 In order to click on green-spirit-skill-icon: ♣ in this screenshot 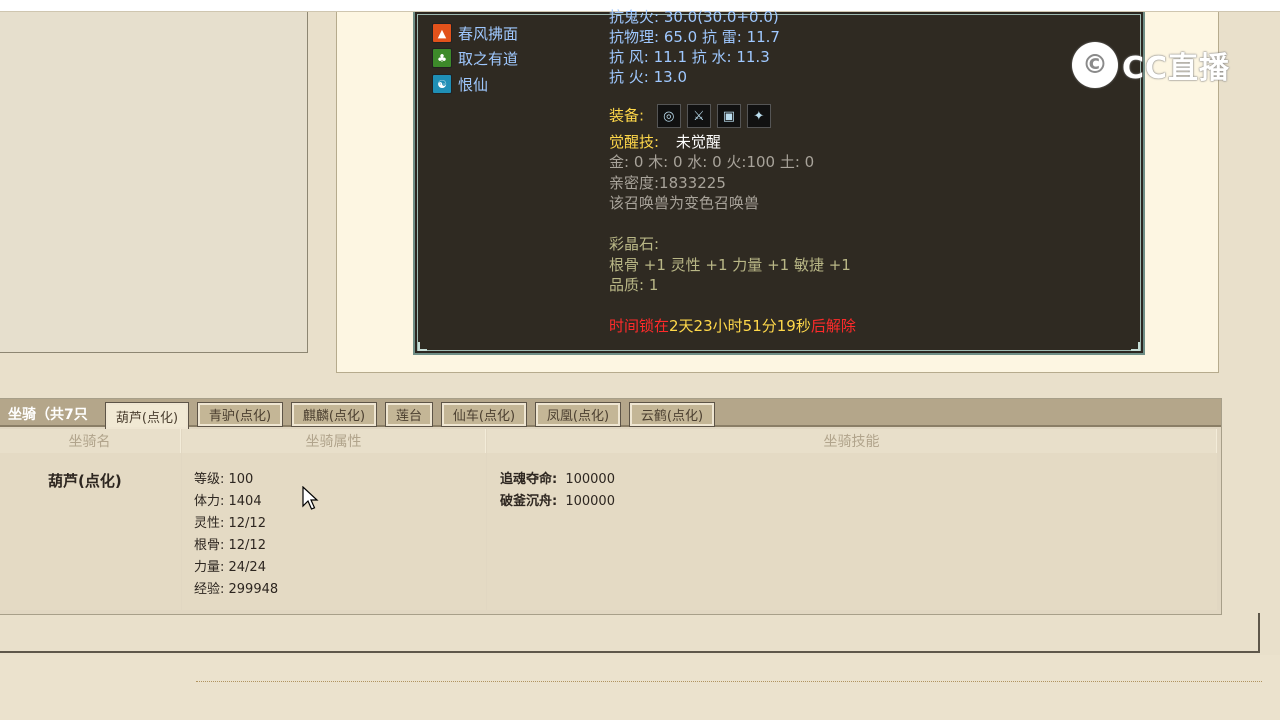, I will do `click(442, 58)`.